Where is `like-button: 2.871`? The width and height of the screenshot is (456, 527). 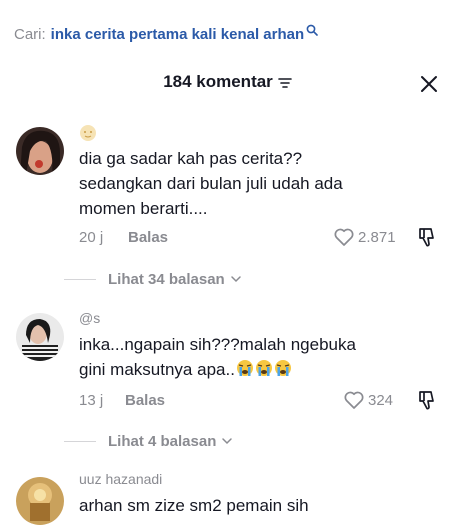 like-button: 2.871 is located at coordinates (364, 237).